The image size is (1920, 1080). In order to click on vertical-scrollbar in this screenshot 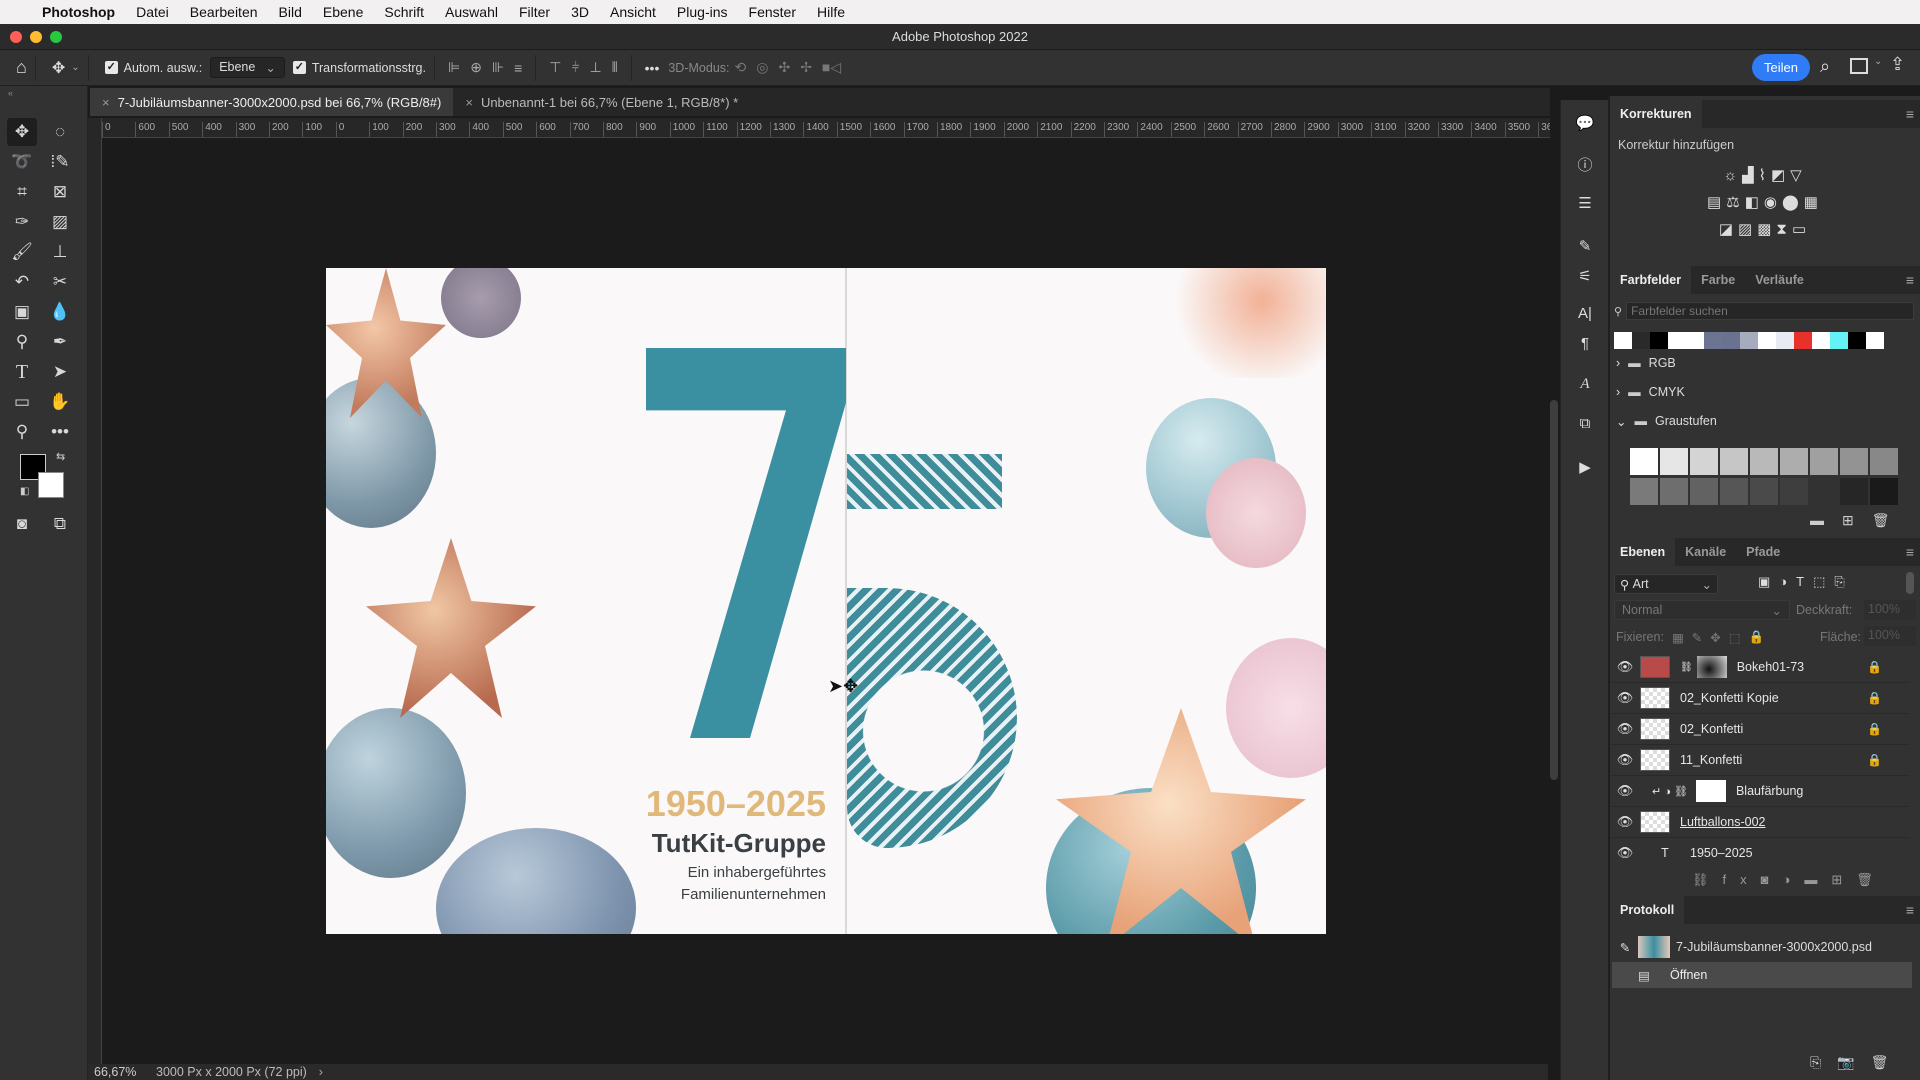, I will do `click(1554, 590)`.